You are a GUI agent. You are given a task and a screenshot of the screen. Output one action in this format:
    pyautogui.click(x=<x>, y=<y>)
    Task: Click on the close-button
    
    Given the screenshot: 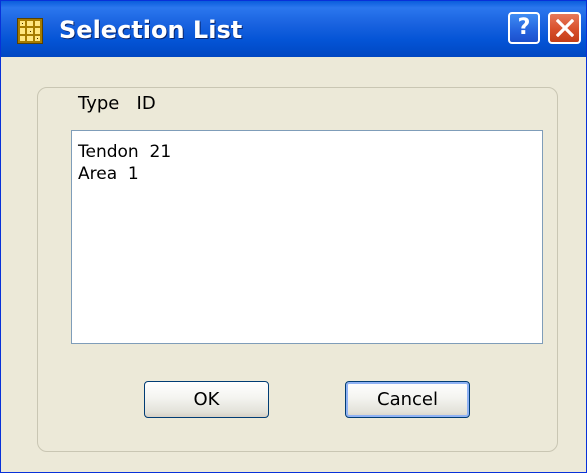 What is the action you would take?
    pyautogui.click(x=564, y=28)
    